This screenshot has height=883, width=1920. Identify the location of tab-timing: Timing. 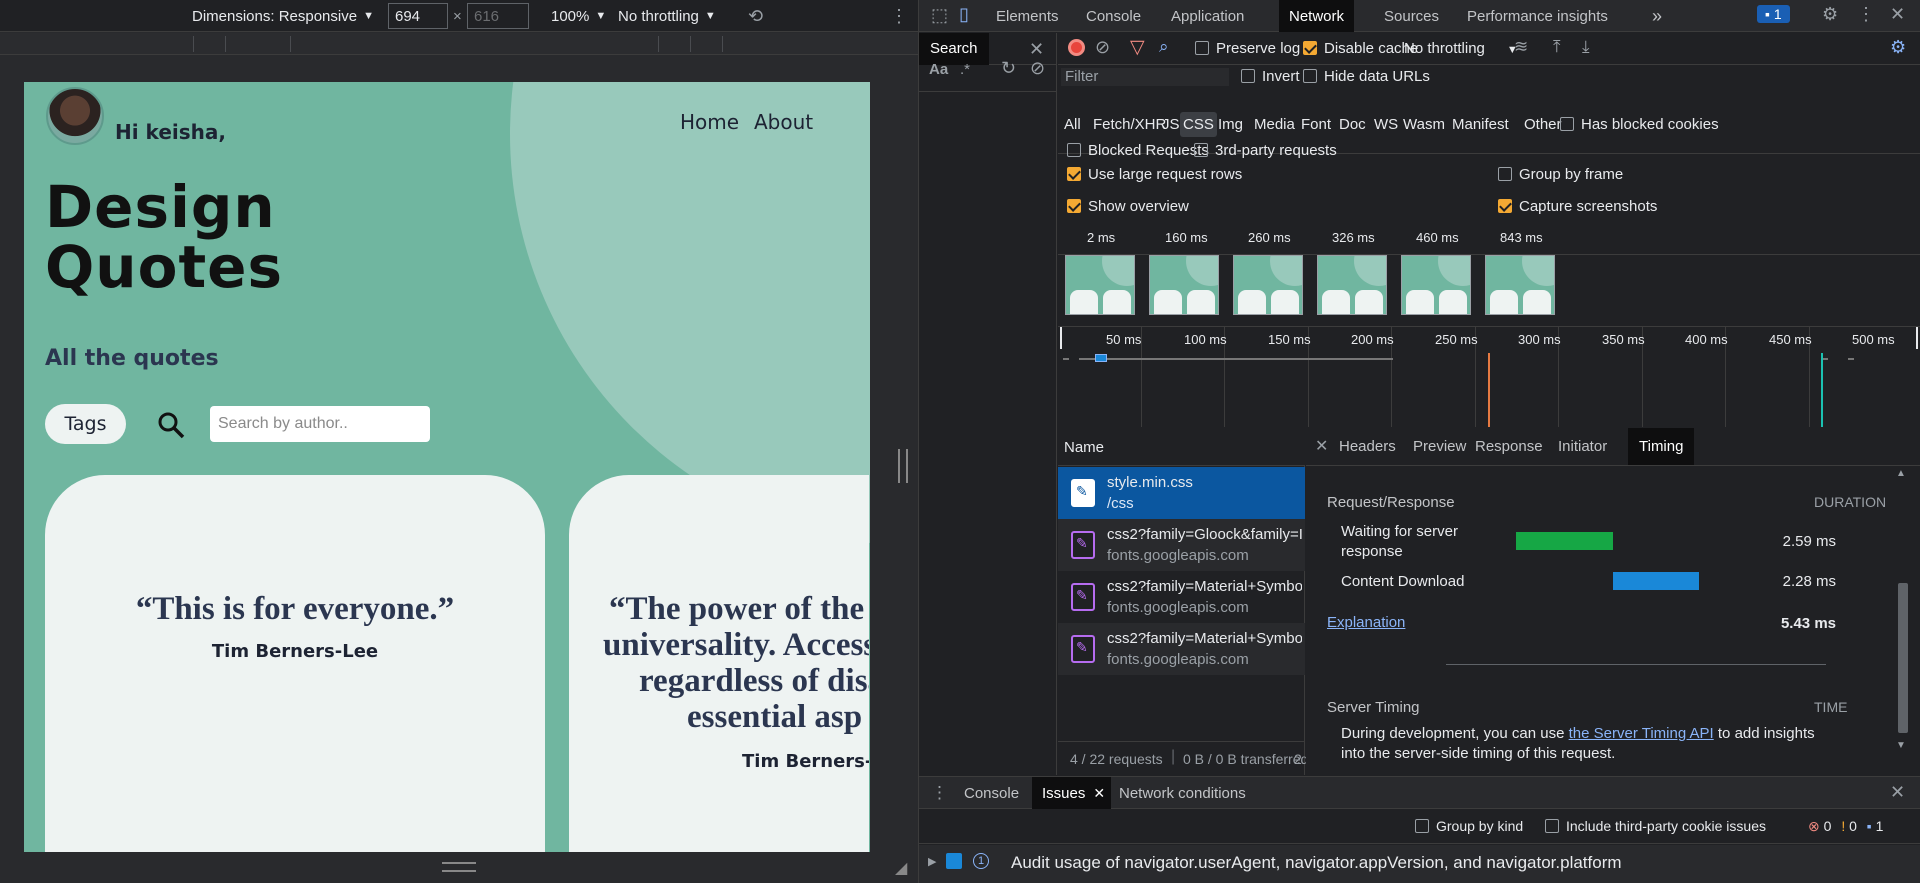
(1661, 446).